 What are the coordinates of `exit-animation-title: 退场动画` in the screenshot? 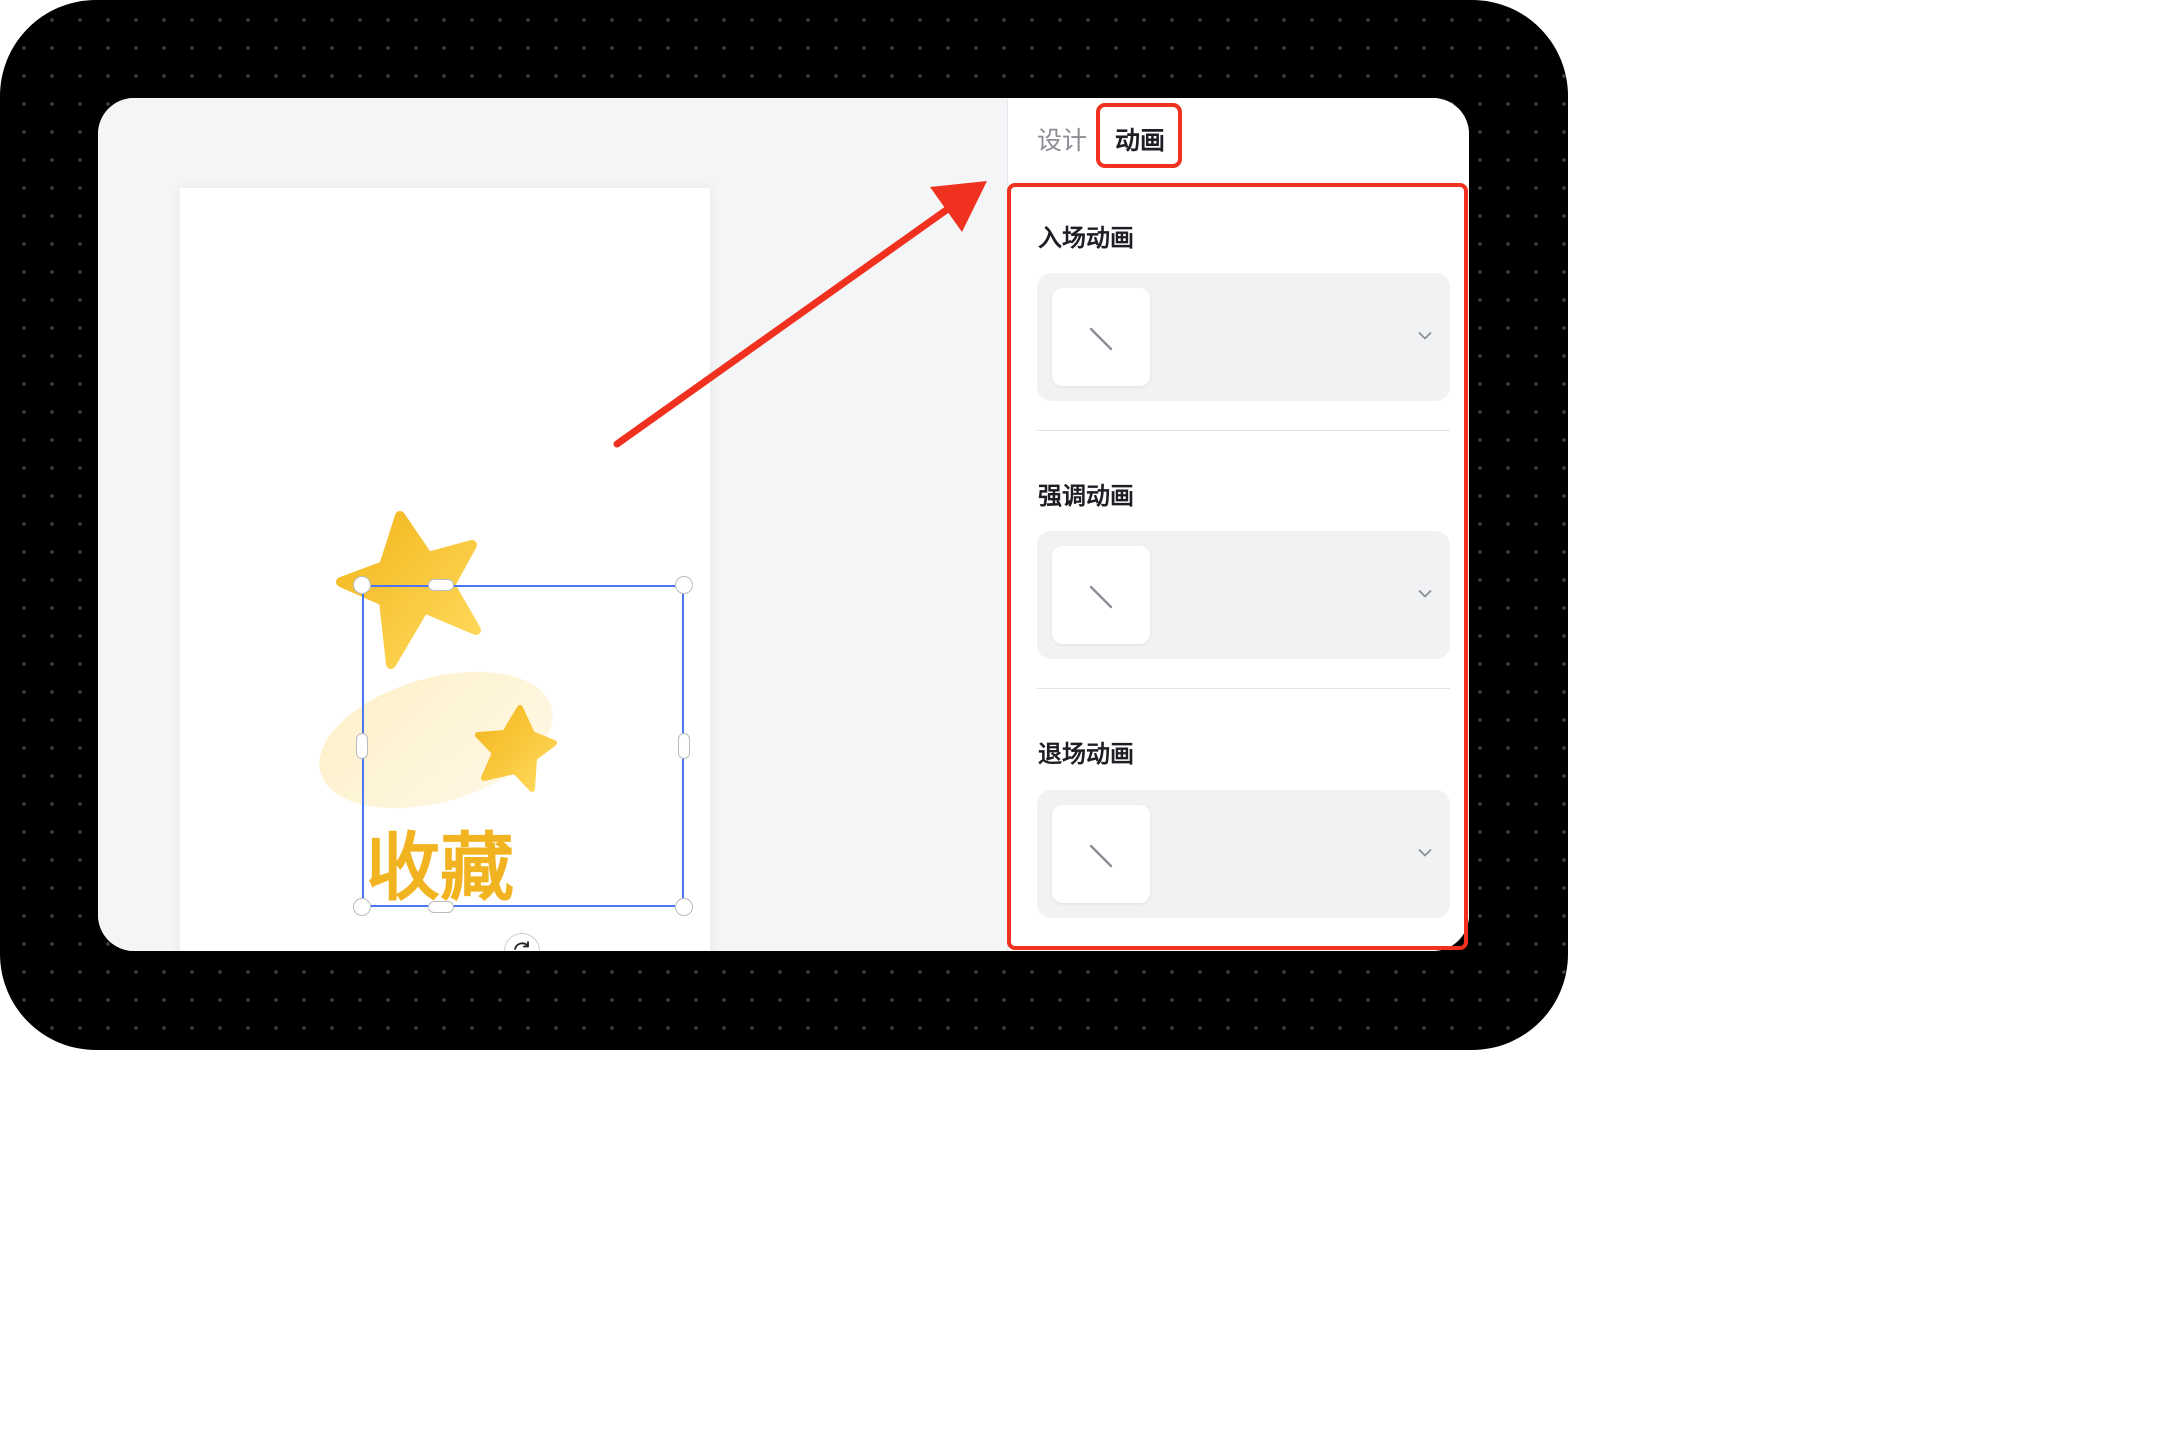 It's located at (1086, 754).